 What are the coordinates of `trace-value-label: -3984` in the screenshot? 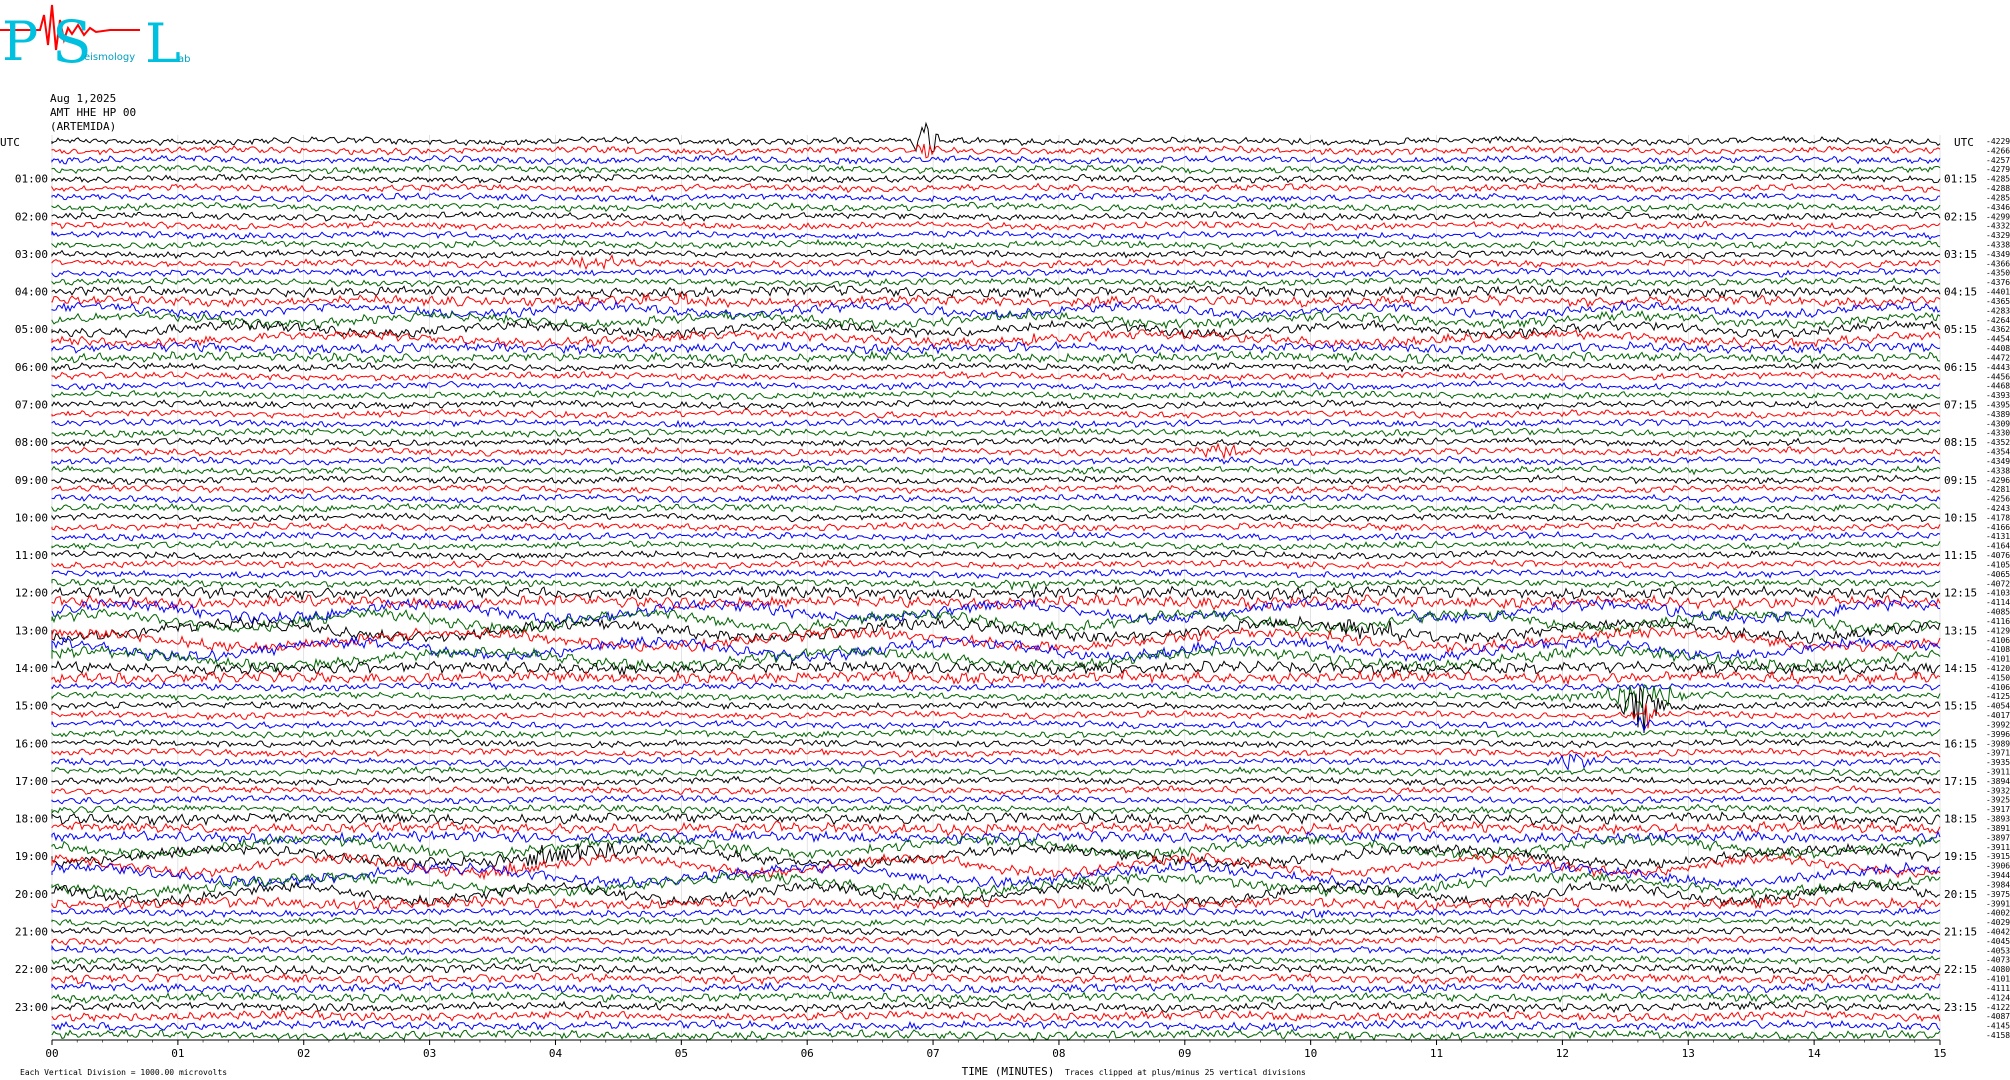 It's located at (1998, 884).